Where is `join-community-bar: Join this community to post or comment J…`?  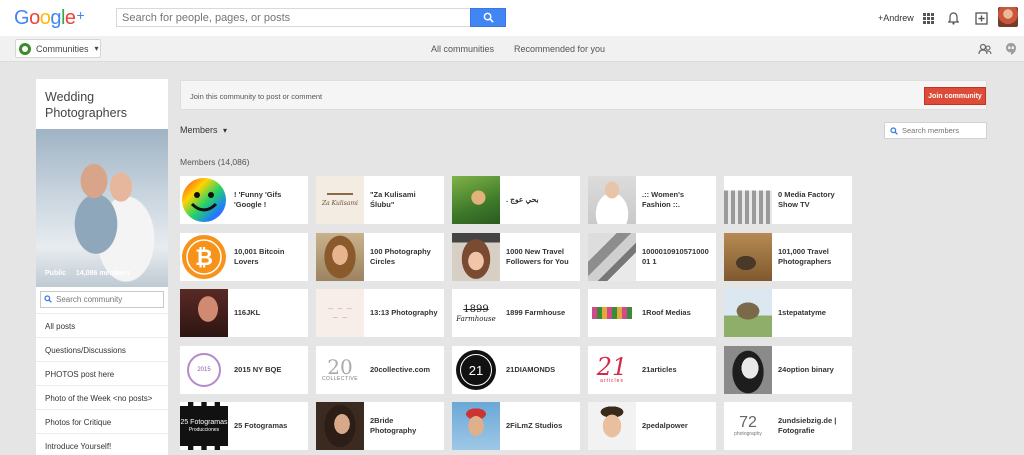
join-community-bar: Join this community to post or comment J… is located at coordinates (583, 95).